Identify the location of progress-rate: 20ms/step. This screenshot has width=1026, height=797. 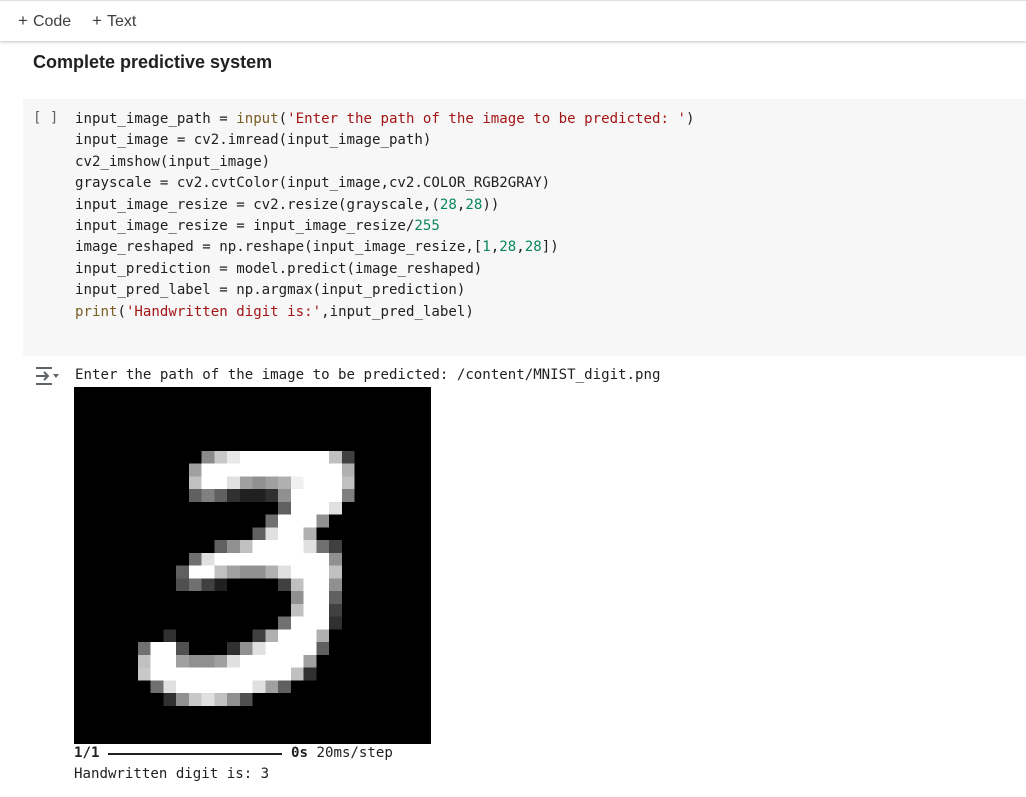
(354, 753).